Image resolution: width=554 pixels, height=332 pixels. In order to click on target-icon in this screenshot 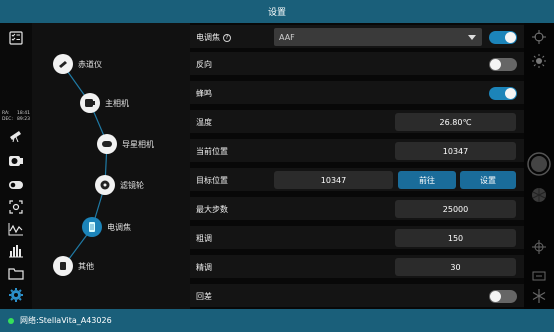, I will do `click(16, 207)`.